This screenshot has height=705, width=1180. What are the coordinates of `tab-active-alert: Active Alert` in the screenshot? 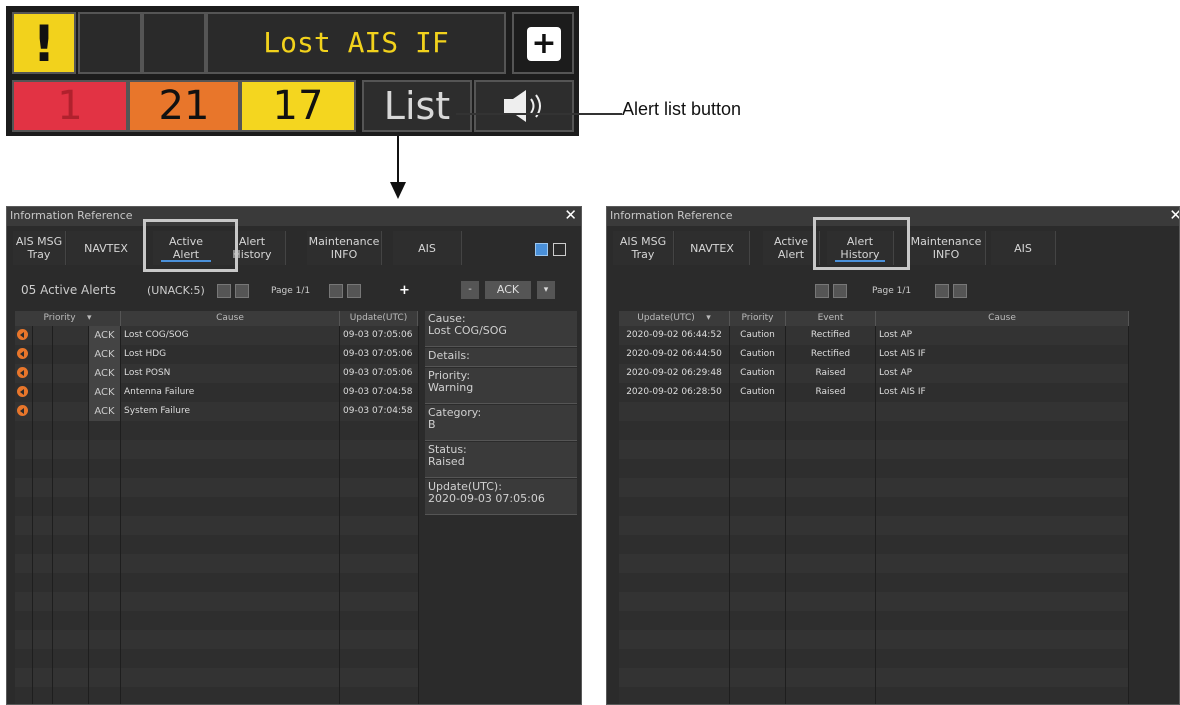 It's located at (791, 248).